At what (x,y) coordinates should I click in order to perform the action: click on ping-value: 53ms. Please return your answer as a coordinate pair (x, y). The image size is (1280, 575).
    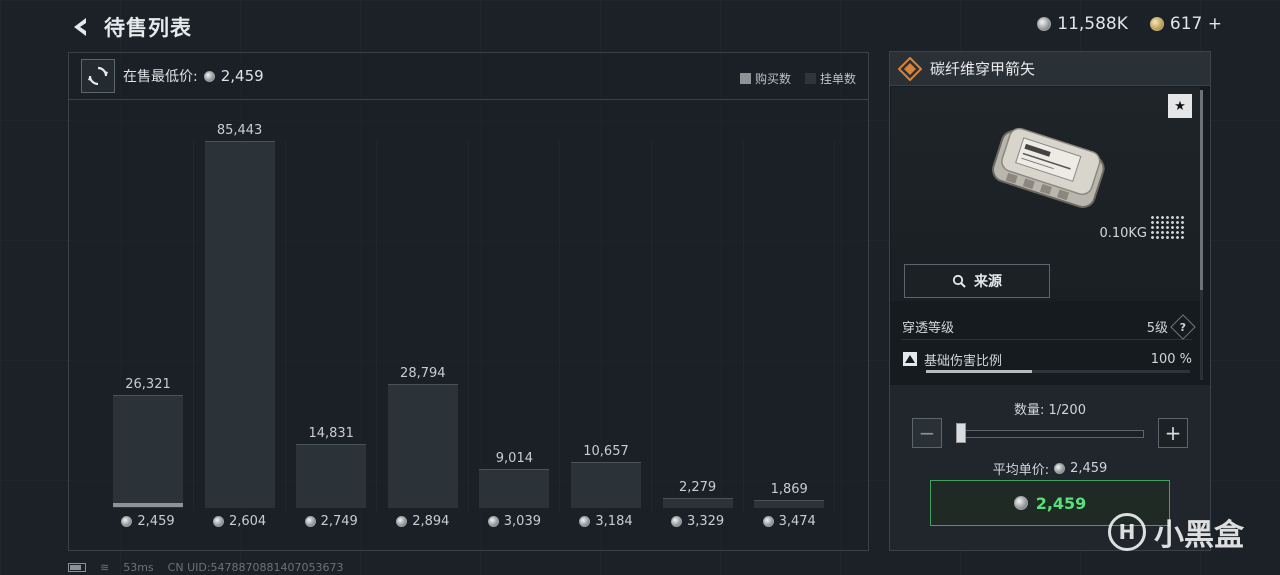
    Looking at the image, I should click on (138, 567).